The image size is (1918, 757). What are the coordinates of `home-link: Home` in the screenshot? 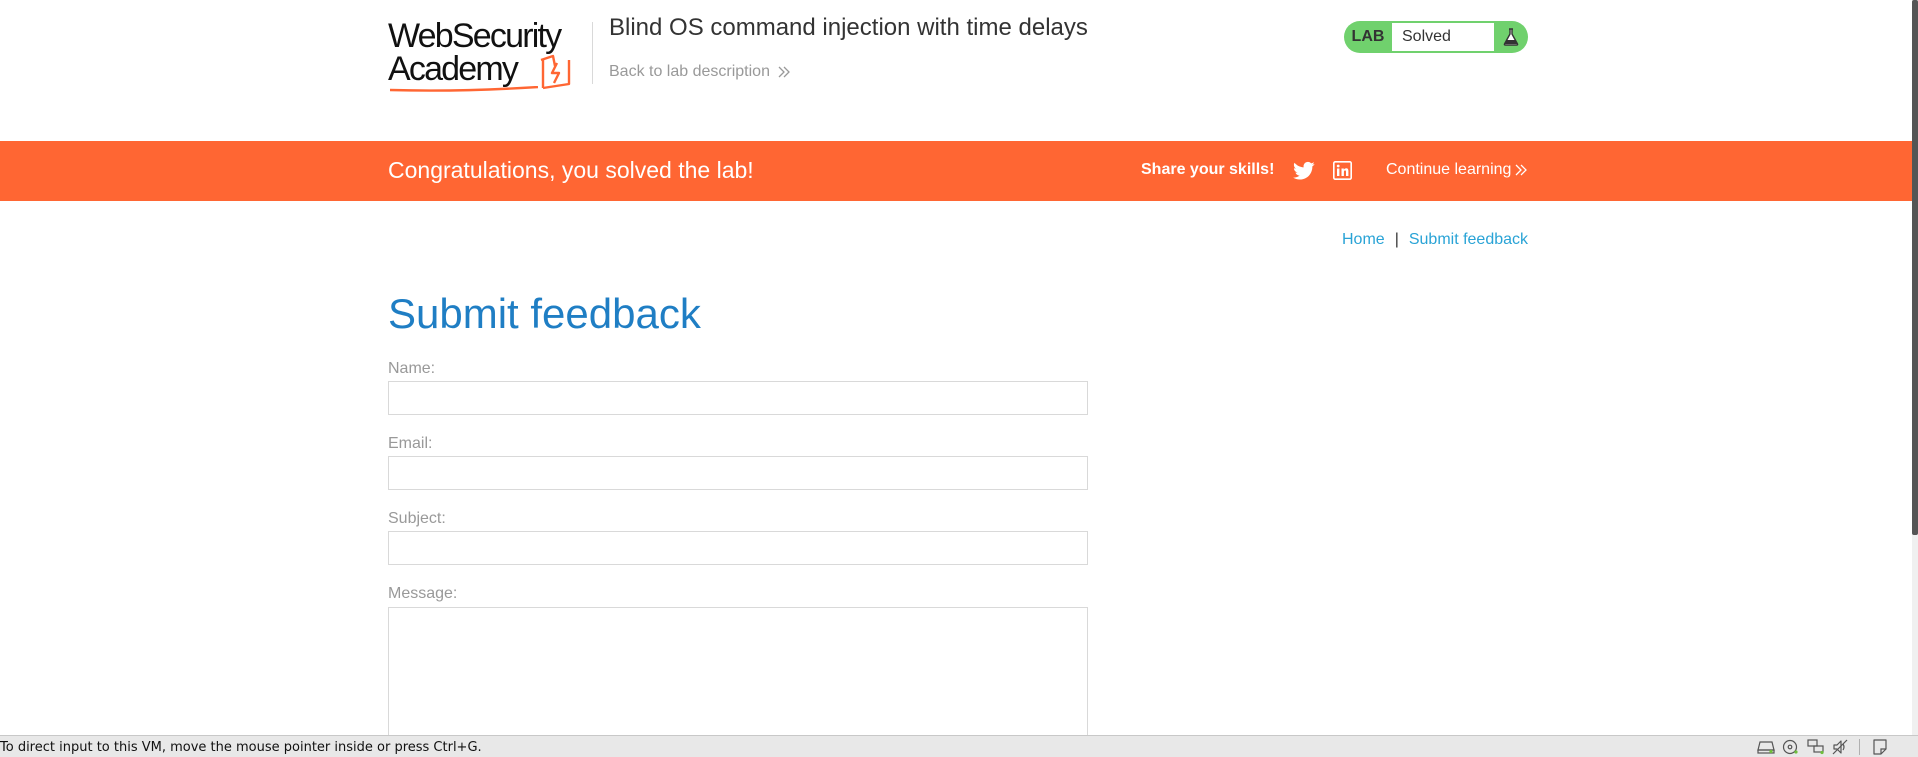 It's located at (1363, 239).